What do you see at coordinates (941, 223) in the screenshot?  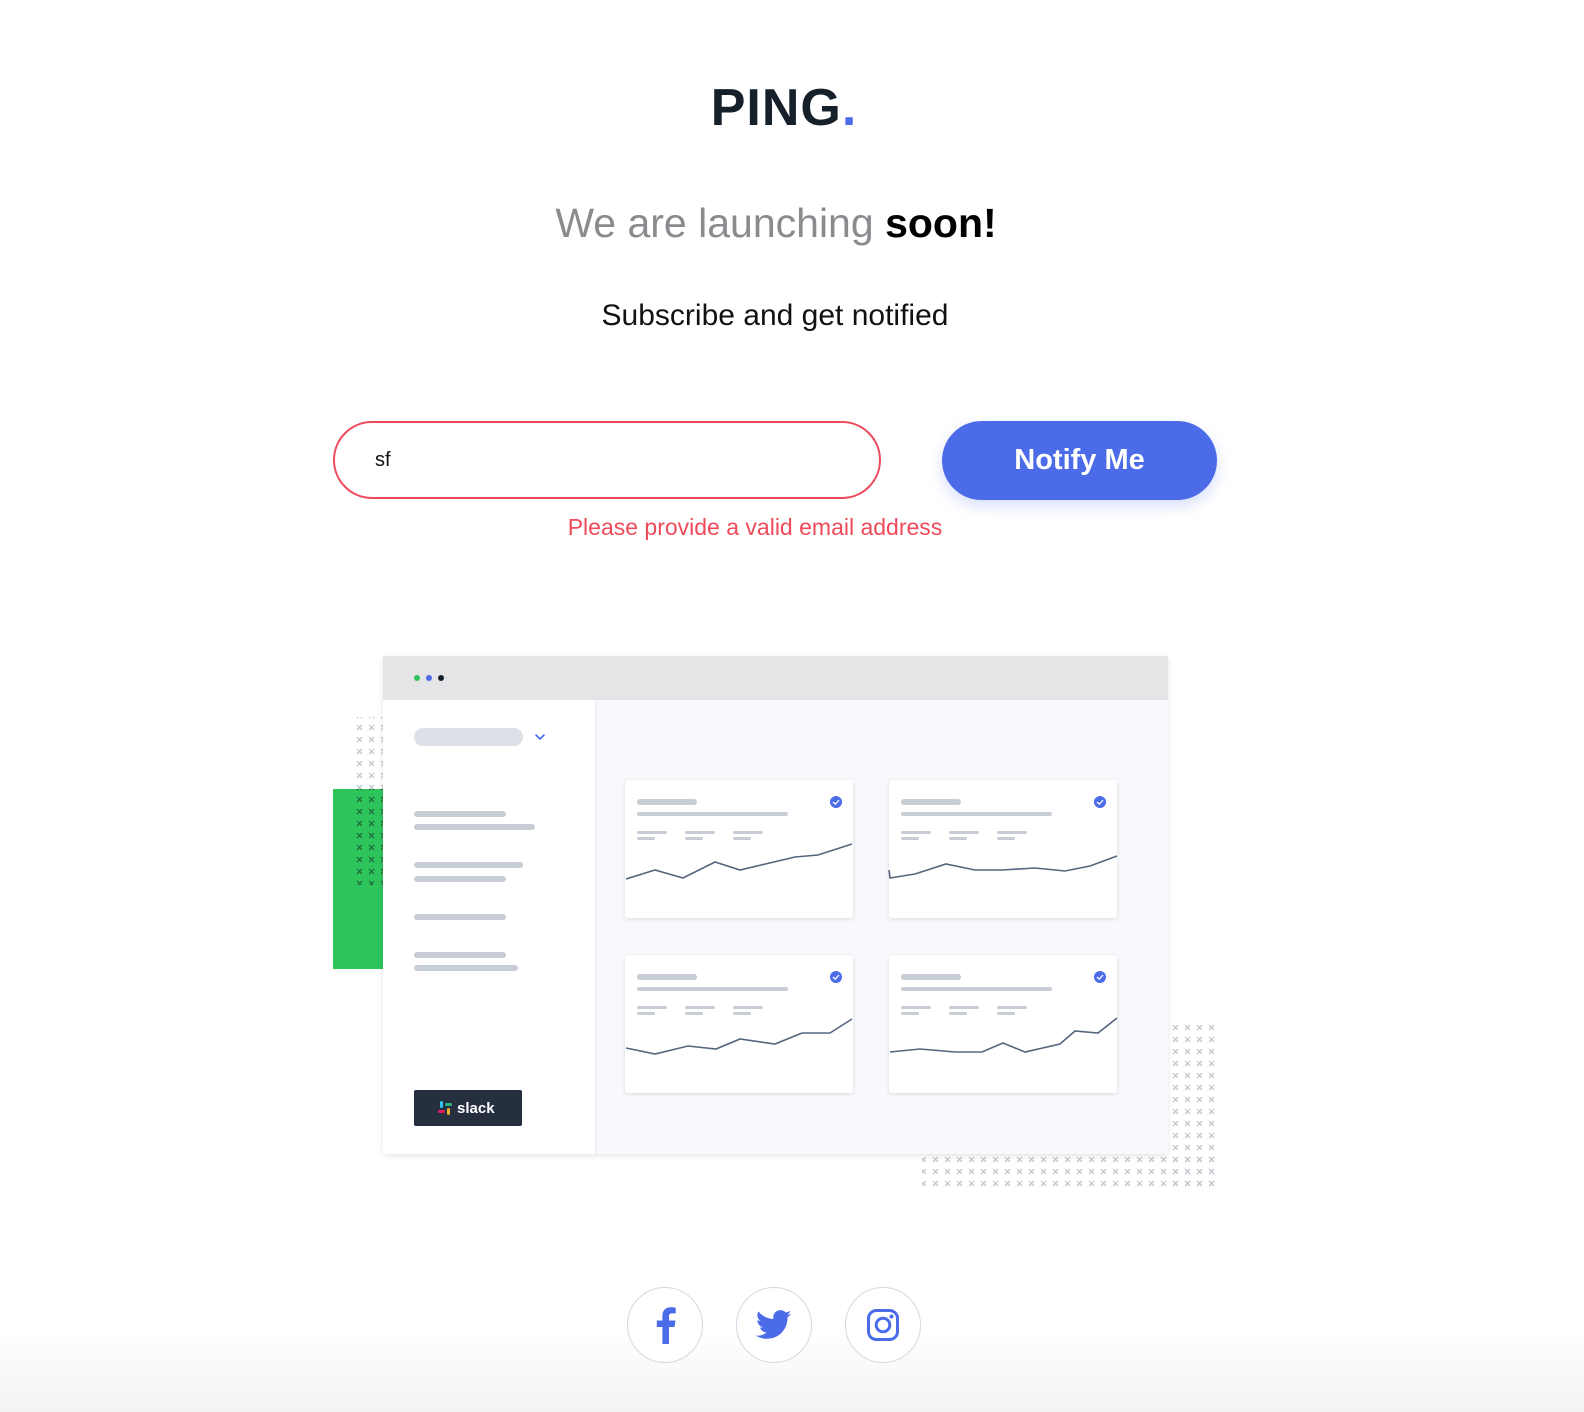 I see `headline-emphasis: soon!` at bounding box center [941, 223].